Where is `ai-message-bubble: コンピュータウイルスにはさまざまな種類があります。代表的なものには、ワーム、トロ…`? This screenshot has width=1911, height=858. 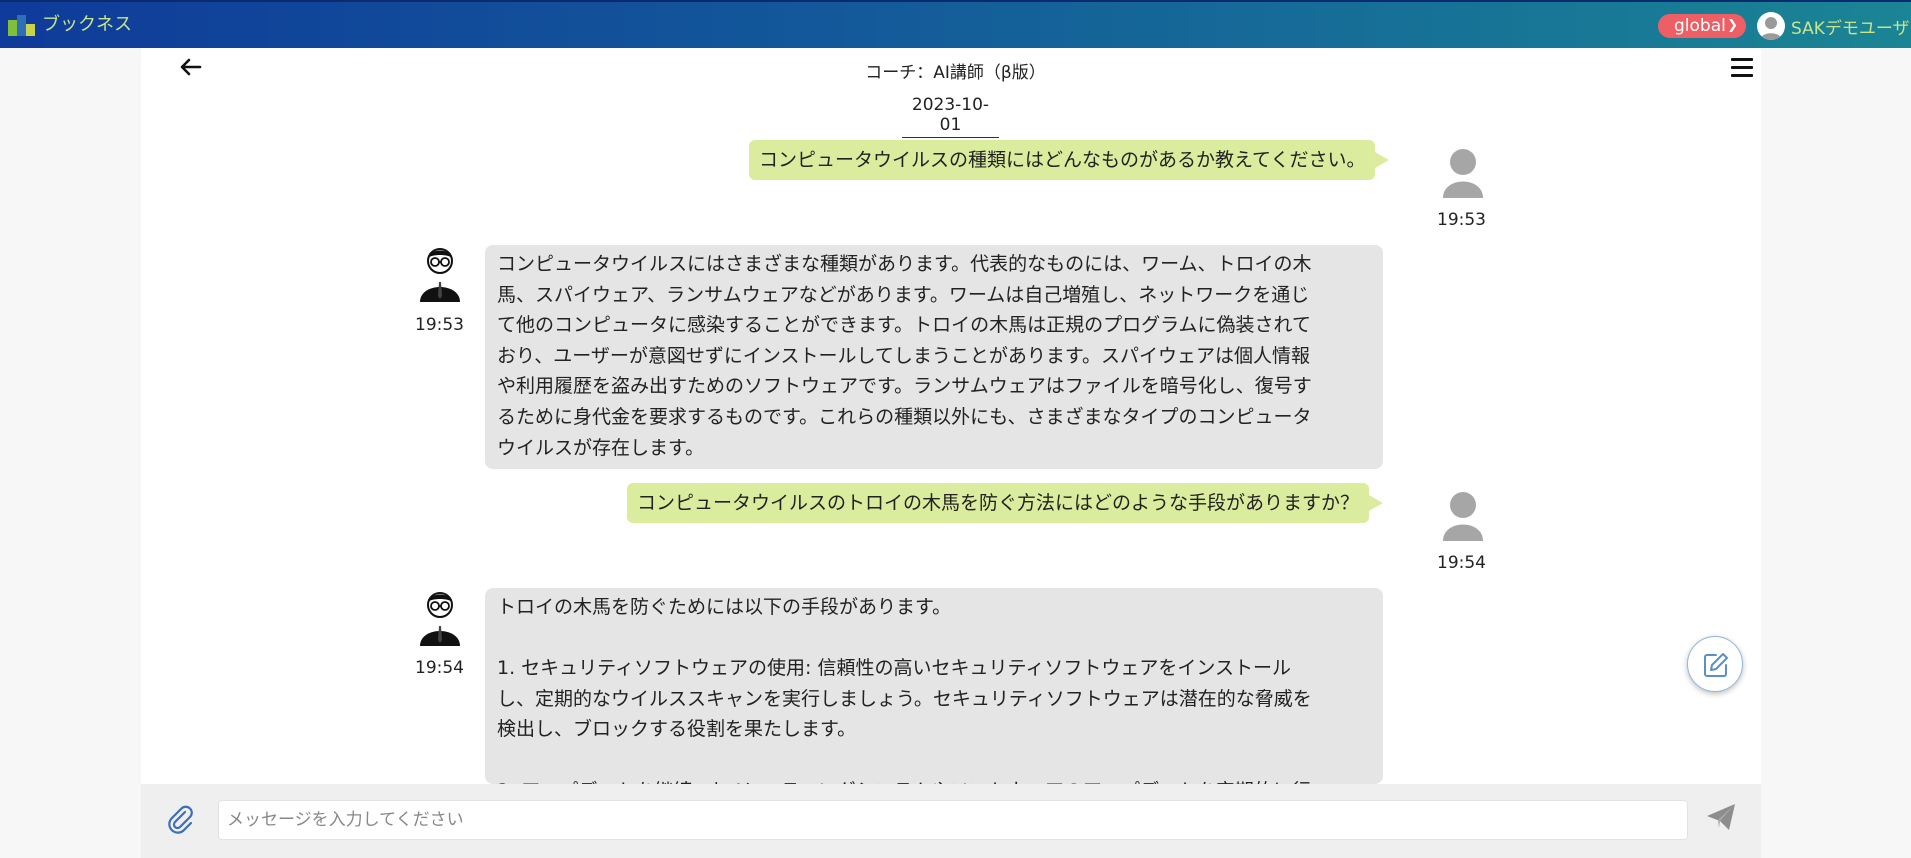
ai-message-bubble: コンピュータウイルスにはさまざまな種類があります。代表的なものには、ワーム、トロ… is located at coordinates (934, 357).